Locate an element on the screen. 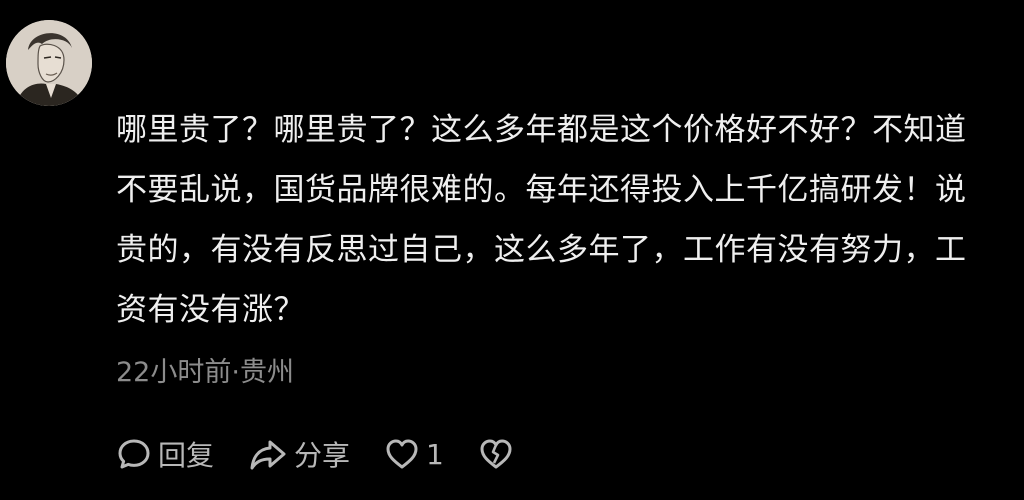  comment-time: 22小时前 is located at coordinates (174, 372).